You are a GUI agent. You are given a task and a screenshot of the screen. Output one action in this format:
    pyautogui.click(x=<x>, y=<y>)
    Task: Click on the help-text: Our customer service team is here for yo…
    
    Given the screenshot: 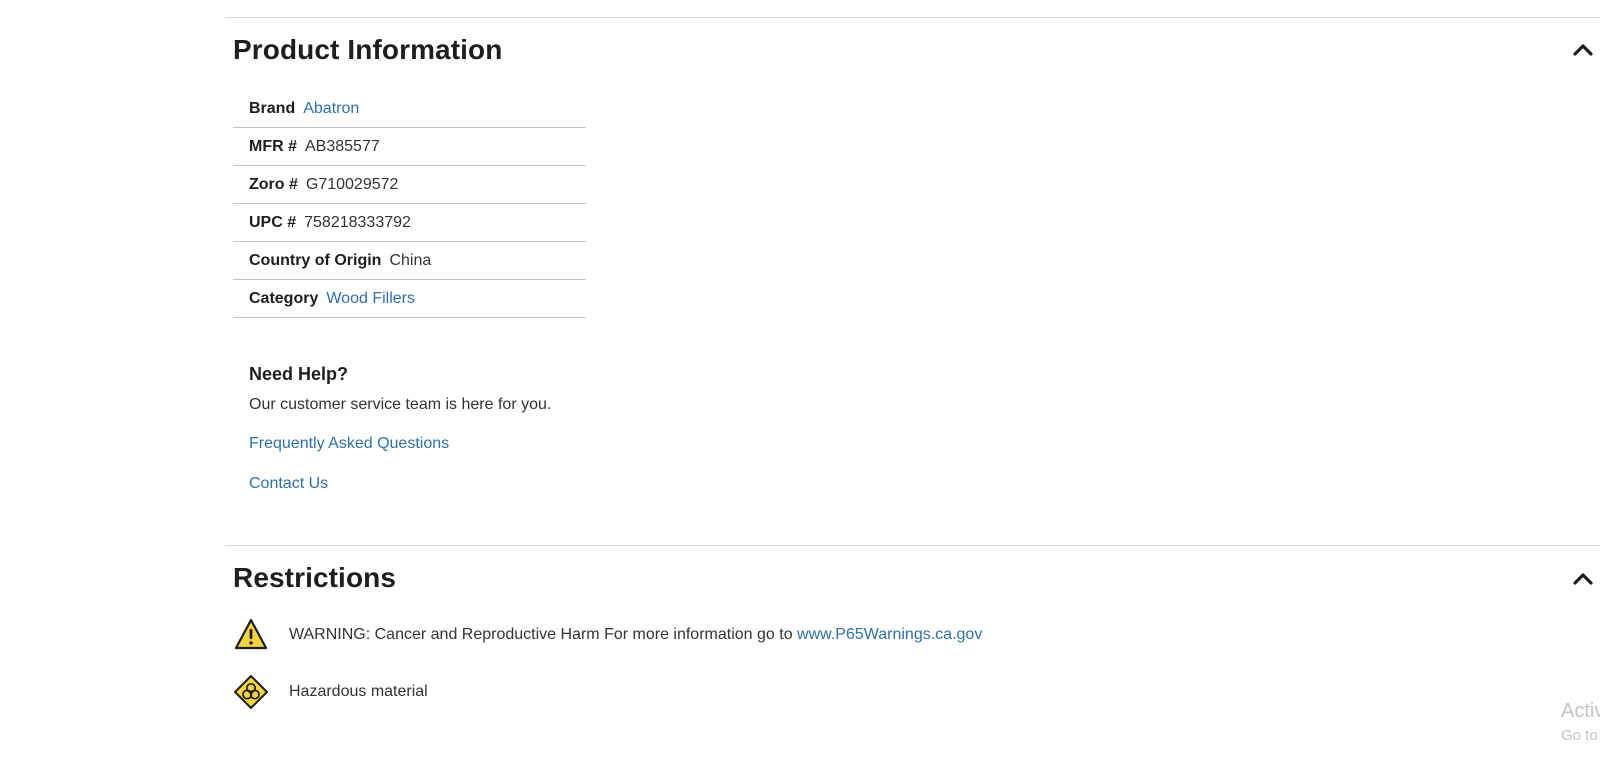 What is the action you would take?
    pyautogui.click(x=400, y=404)
    